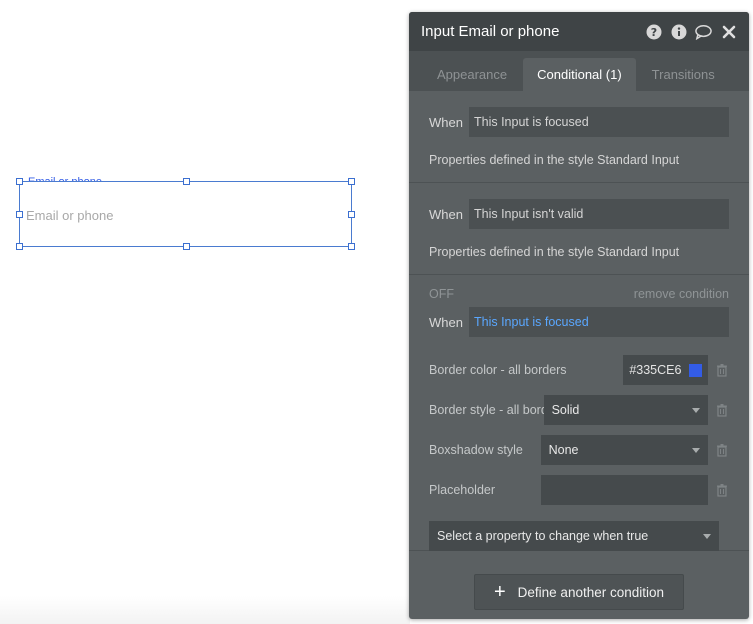  Describe the element at coordinates (703, 31) in the screenshot. I see `comment-icon` at that location.